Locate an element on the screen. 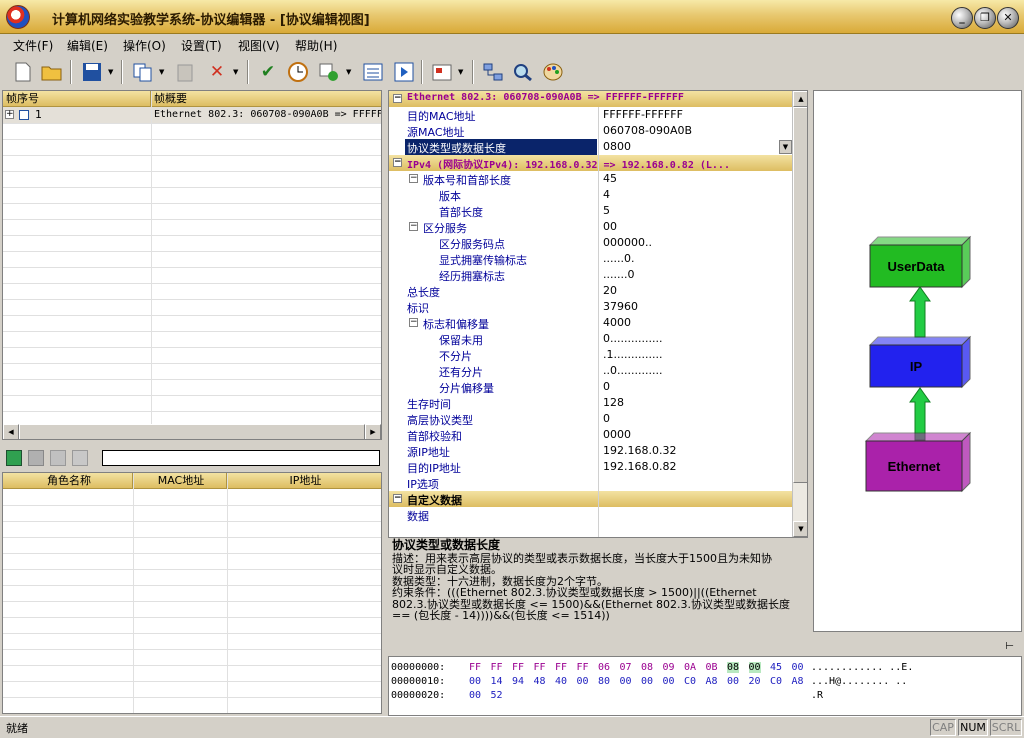 The width and height of the screenshot is (1024, 738). save-icon is located at coordinates (92, 72).